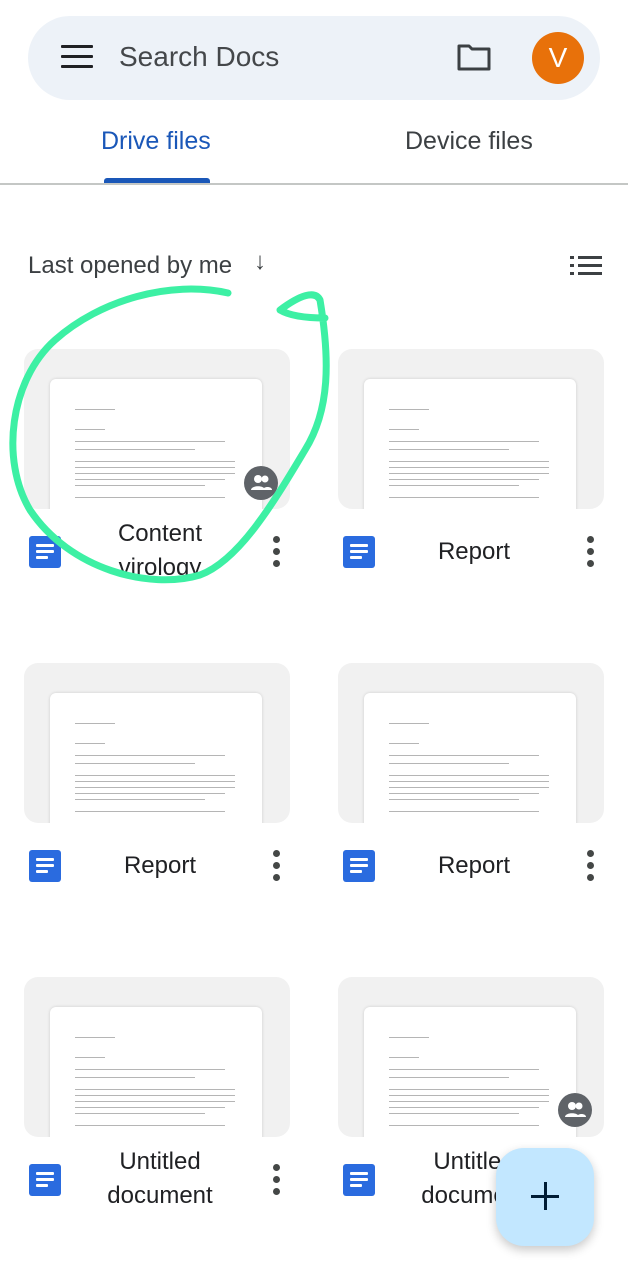 The width and height of the screenshot is (628, 1280). What do you see at coordinates (474, 57) in the screenshot?
I see `folder-icon` at bounding box center [474, 57].